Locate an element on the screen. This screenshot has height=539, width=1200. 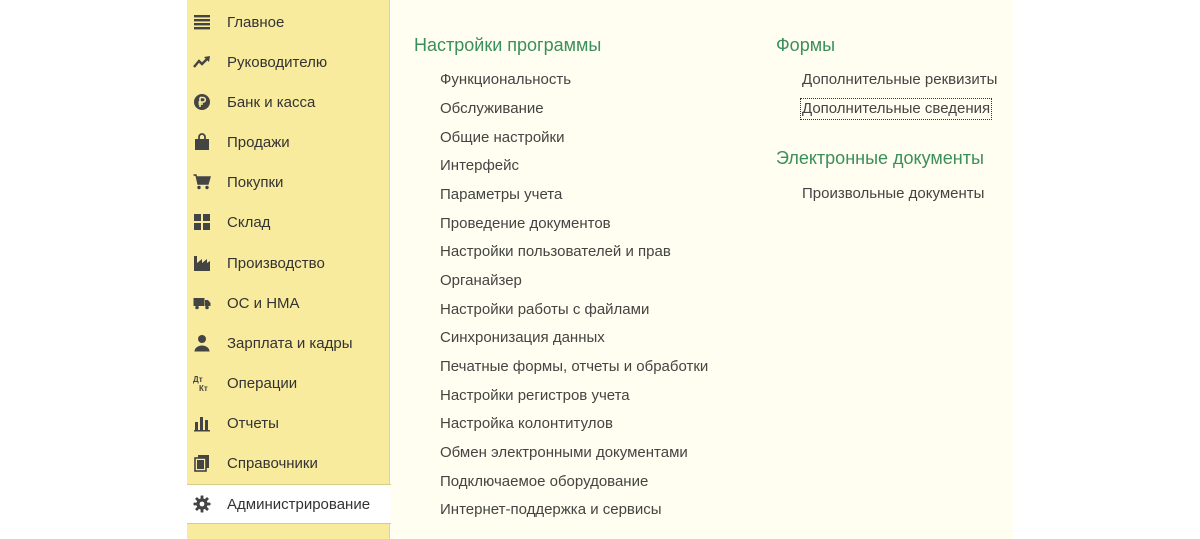
sidebar-item-label: Администрирование is located at coordinates (299, 504).